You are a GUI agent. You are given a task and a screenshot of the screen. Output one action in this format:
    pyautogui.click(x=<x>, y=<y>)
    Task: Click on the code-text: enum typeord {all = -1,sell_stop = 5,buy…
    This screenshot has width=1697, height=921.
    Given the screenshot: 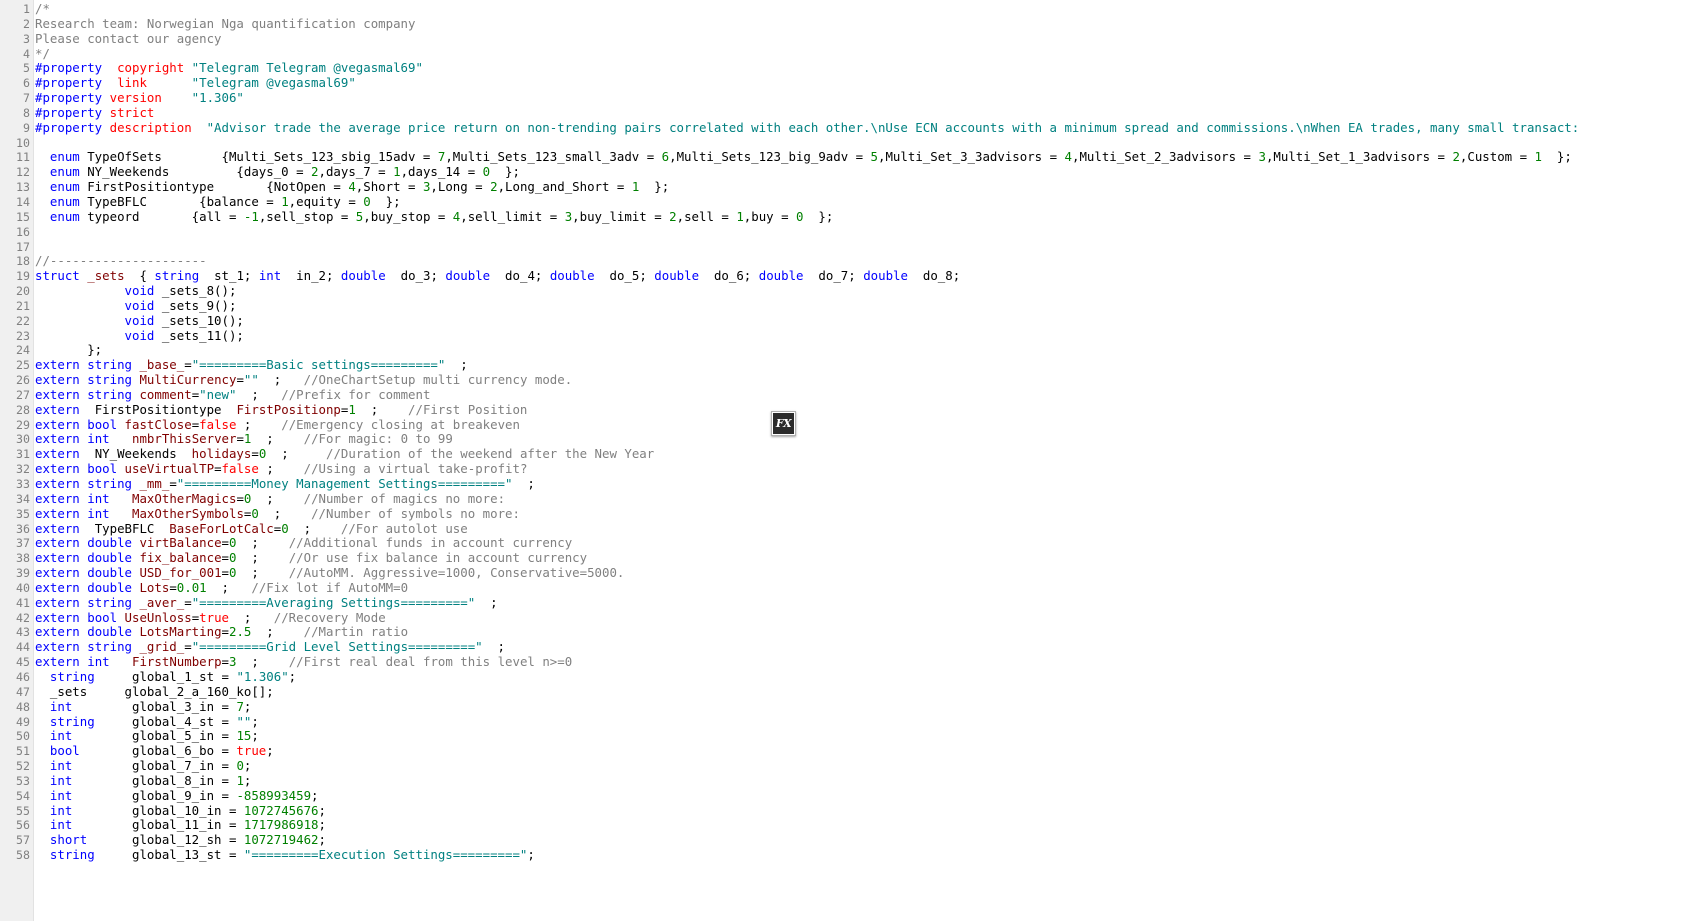 What is the action you would take?
    pyautogui.click(x=431, y=217)
    